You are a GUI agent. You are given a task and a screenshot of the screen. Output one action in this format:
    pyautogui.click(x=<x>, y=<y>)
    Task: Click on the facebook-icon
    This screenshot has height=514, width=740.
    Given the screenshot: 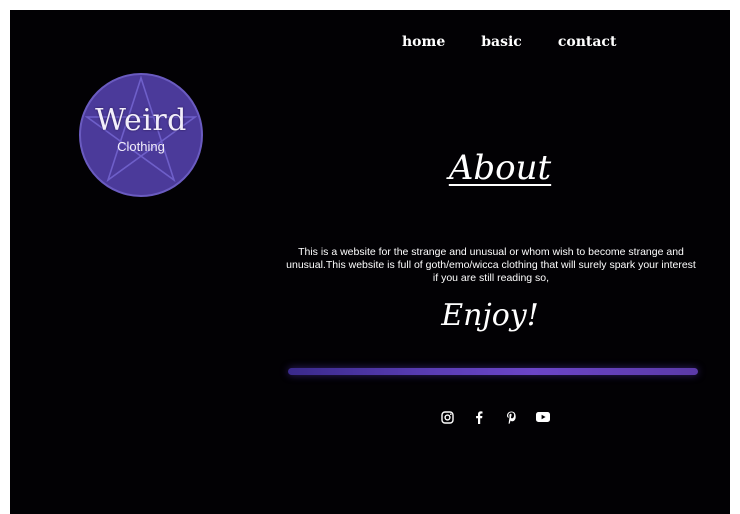 What is the action you would take?
    pyautogui.click(x=479, y=417)
    